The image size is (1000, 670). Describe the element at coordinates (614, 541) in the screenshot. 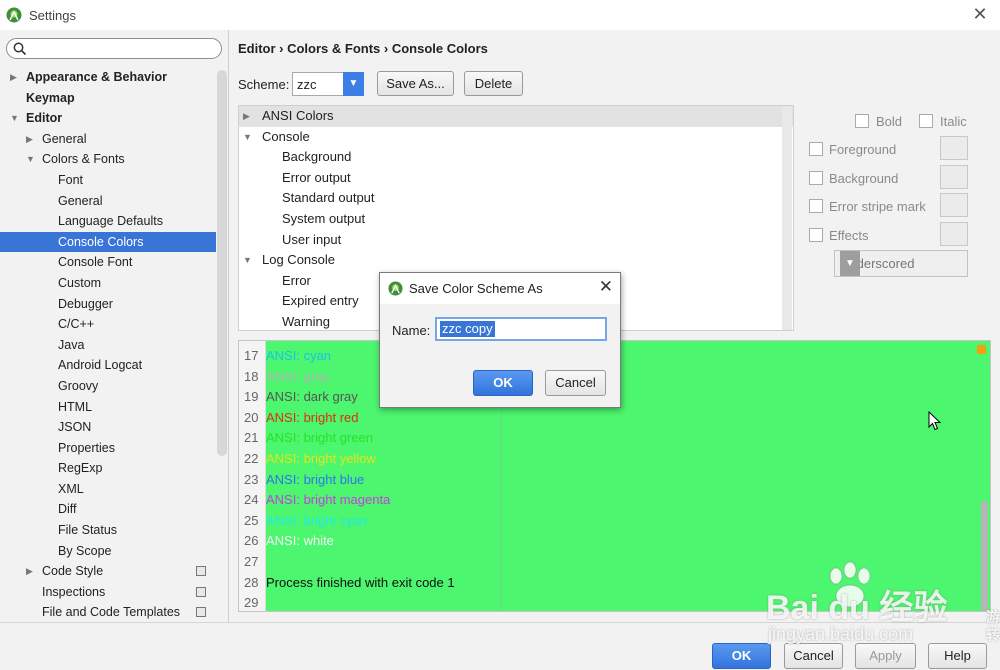

I see `preview-line: 26 ANSI: white` at that location.